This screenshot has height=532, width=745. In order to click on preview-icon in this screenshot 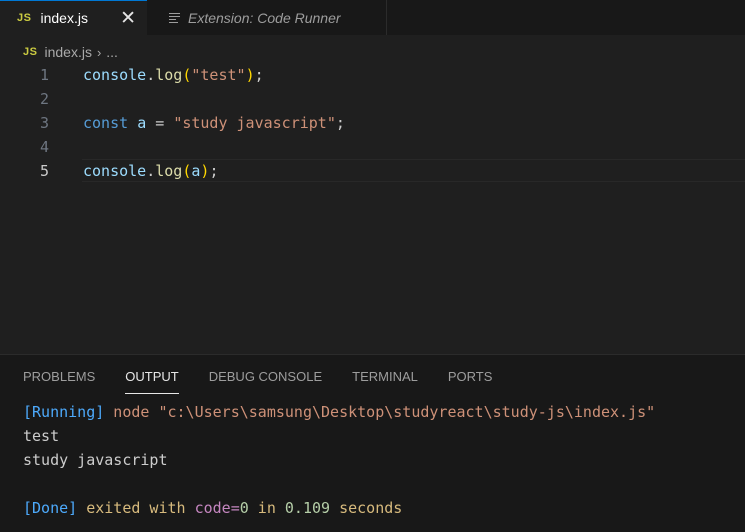, I will do `click(174, 18)`.